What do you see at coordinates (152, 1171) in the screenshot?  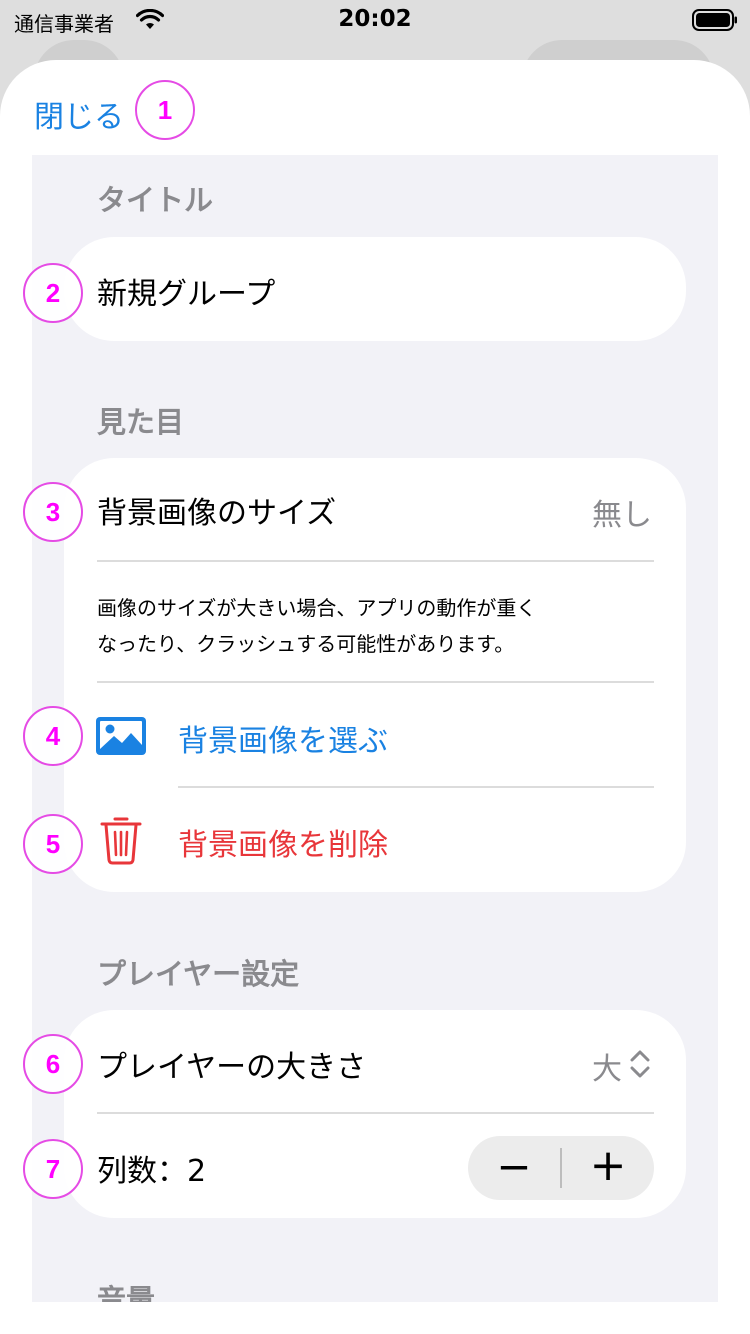 I see `column-count-label: 列数：2` at bounding box center [152, 1171].